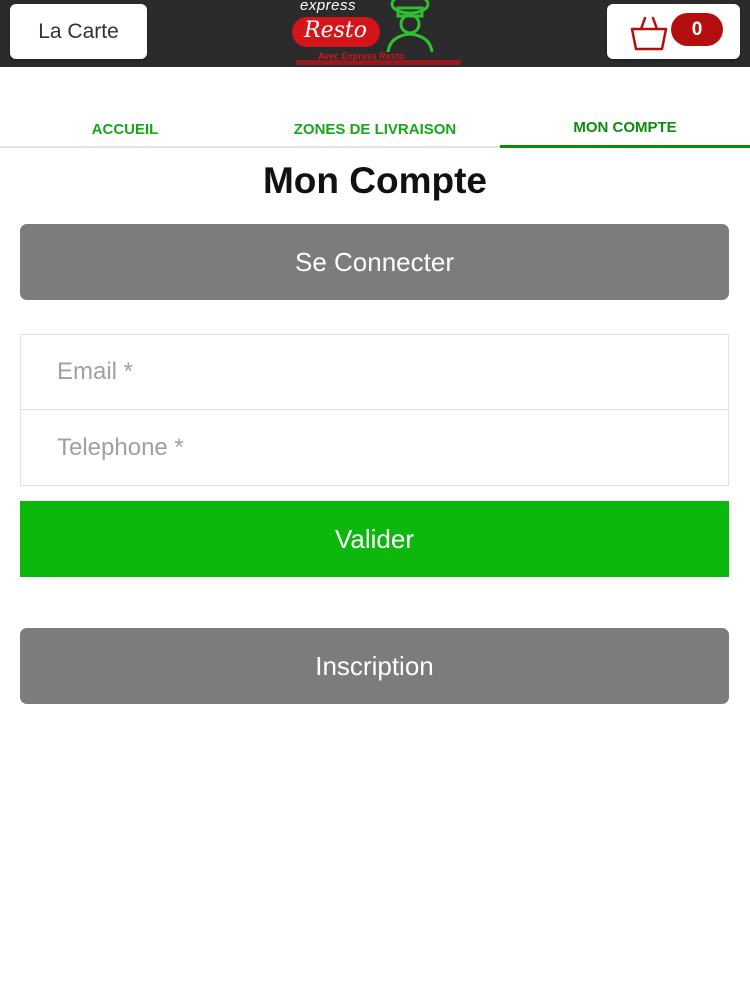  I want to click on login-form, so click(374, 410).